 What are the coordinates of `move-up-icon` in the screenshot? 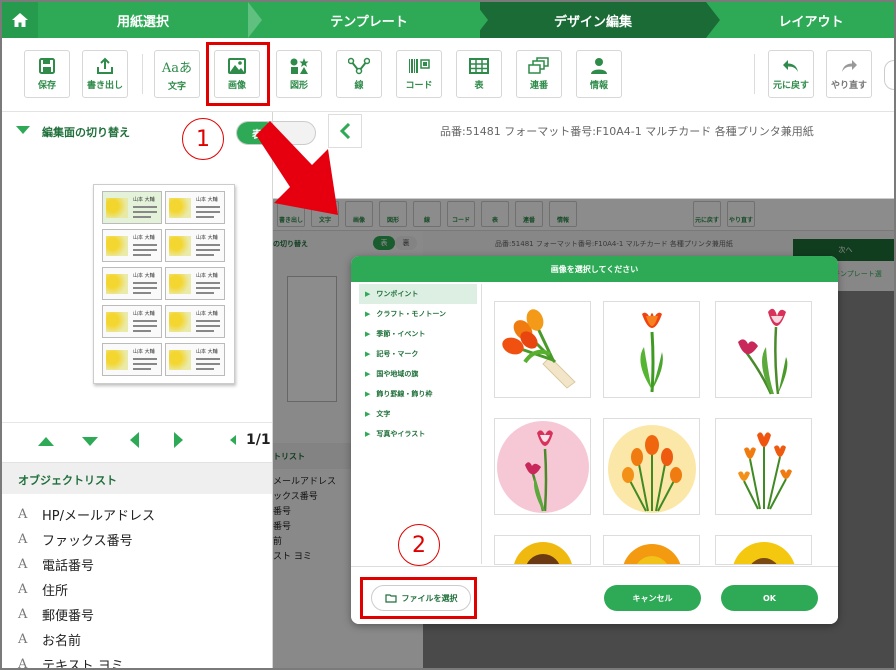 It's located at (46, 441).